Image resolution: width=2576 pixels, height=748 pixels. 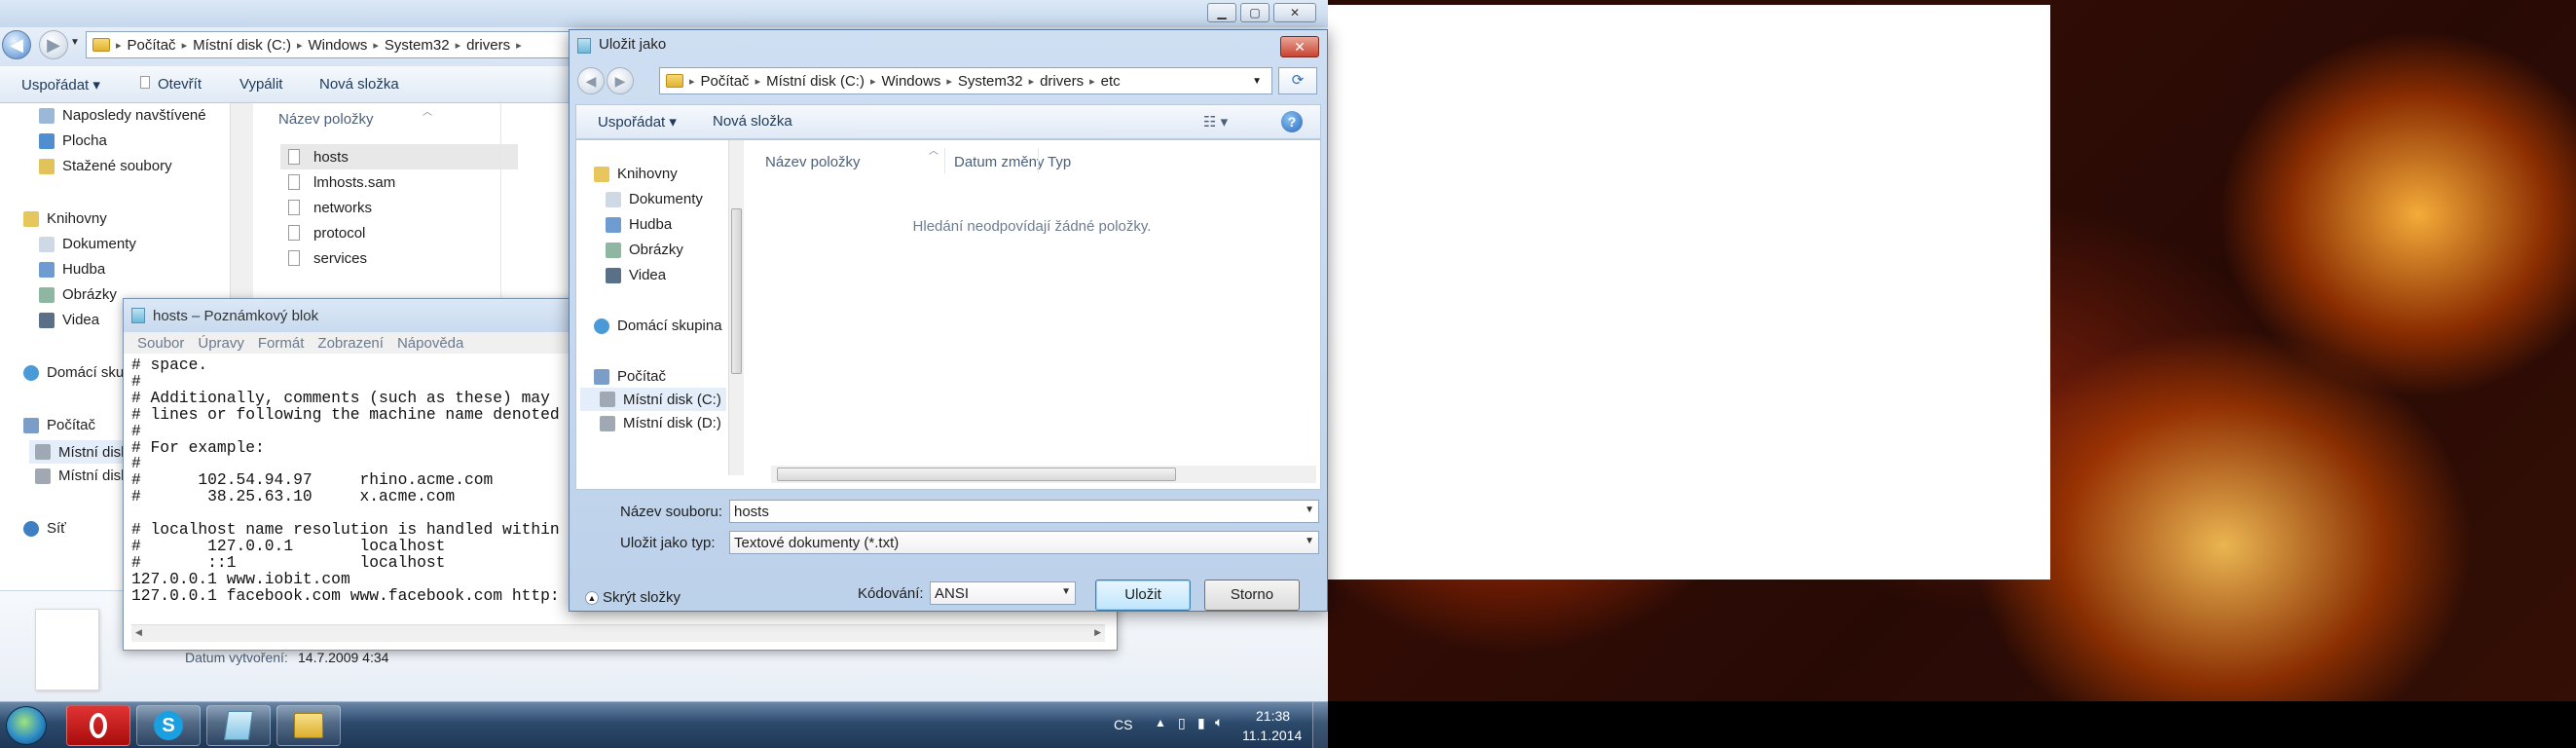 I want to click on menu-view: Zobrazení, so click(x=350, y=344).